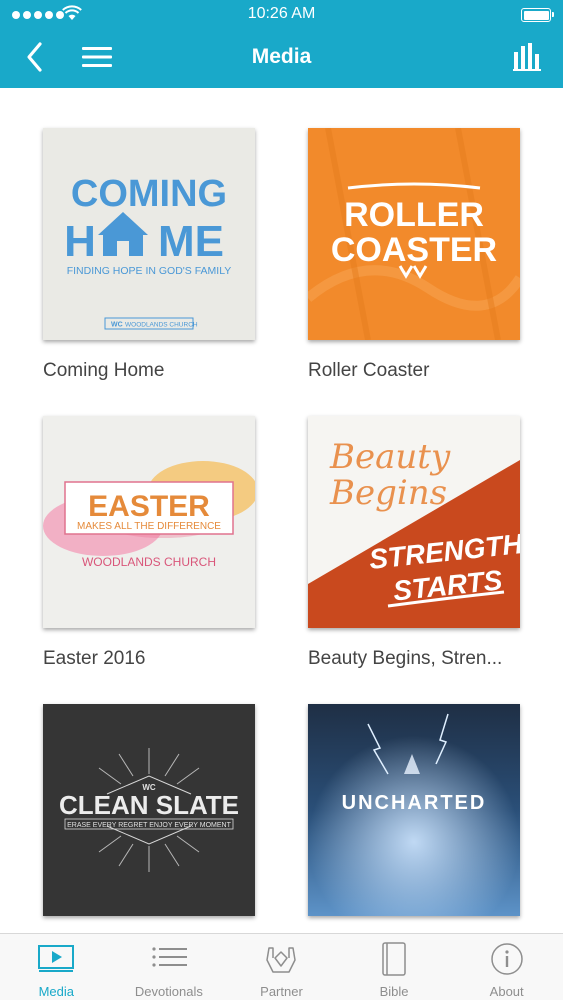 The height and width of the screenshot is (1000, 563). What do you see at coordinates (149, 506) in the screenshot?
I see `svg-text: EASTER` at bounding box center [149, 506].